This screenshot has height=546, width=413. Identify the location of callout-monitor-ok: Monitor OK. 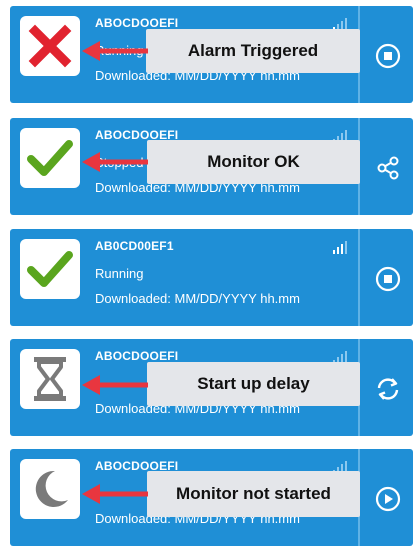
(253, 162).